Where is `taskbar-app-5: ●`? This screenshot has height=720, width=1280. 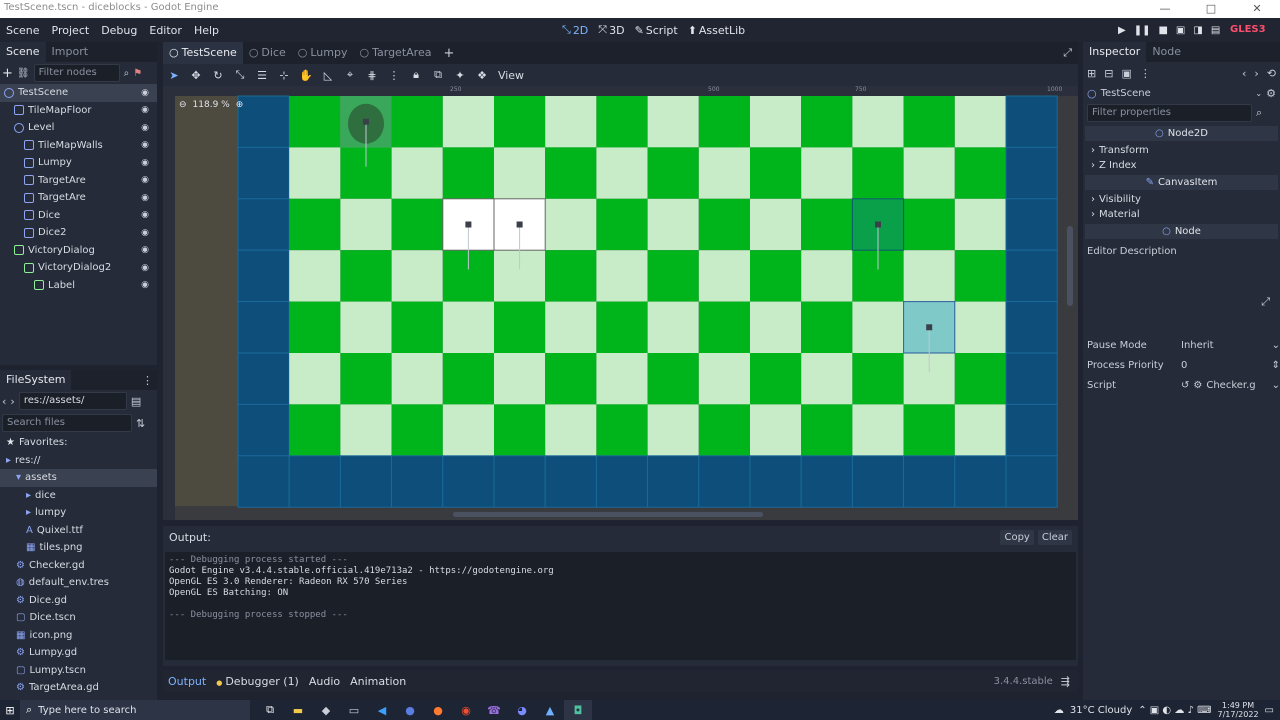 taskbar-app-5: ● is located at coordinates (410, 710).